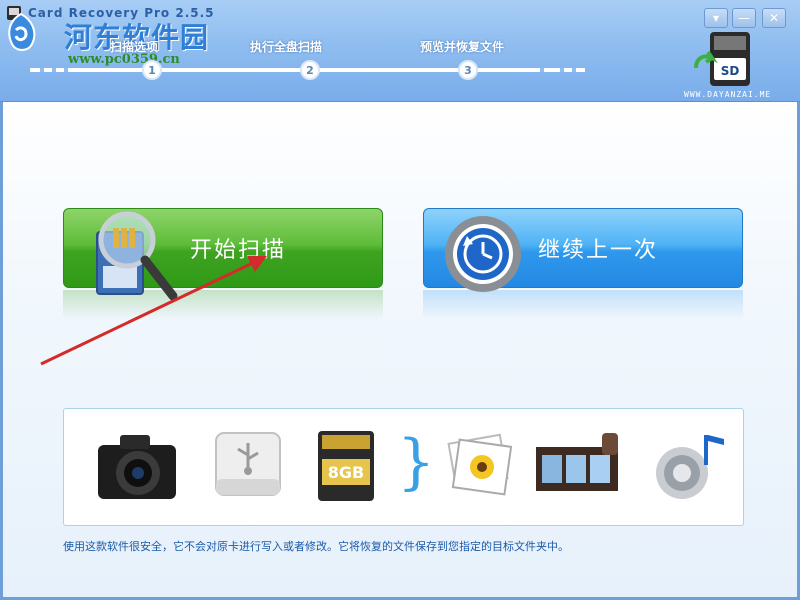 This screenshot has width=800, height=600. I want to click on sd-card-icon: 8GB, so click(346, 466).